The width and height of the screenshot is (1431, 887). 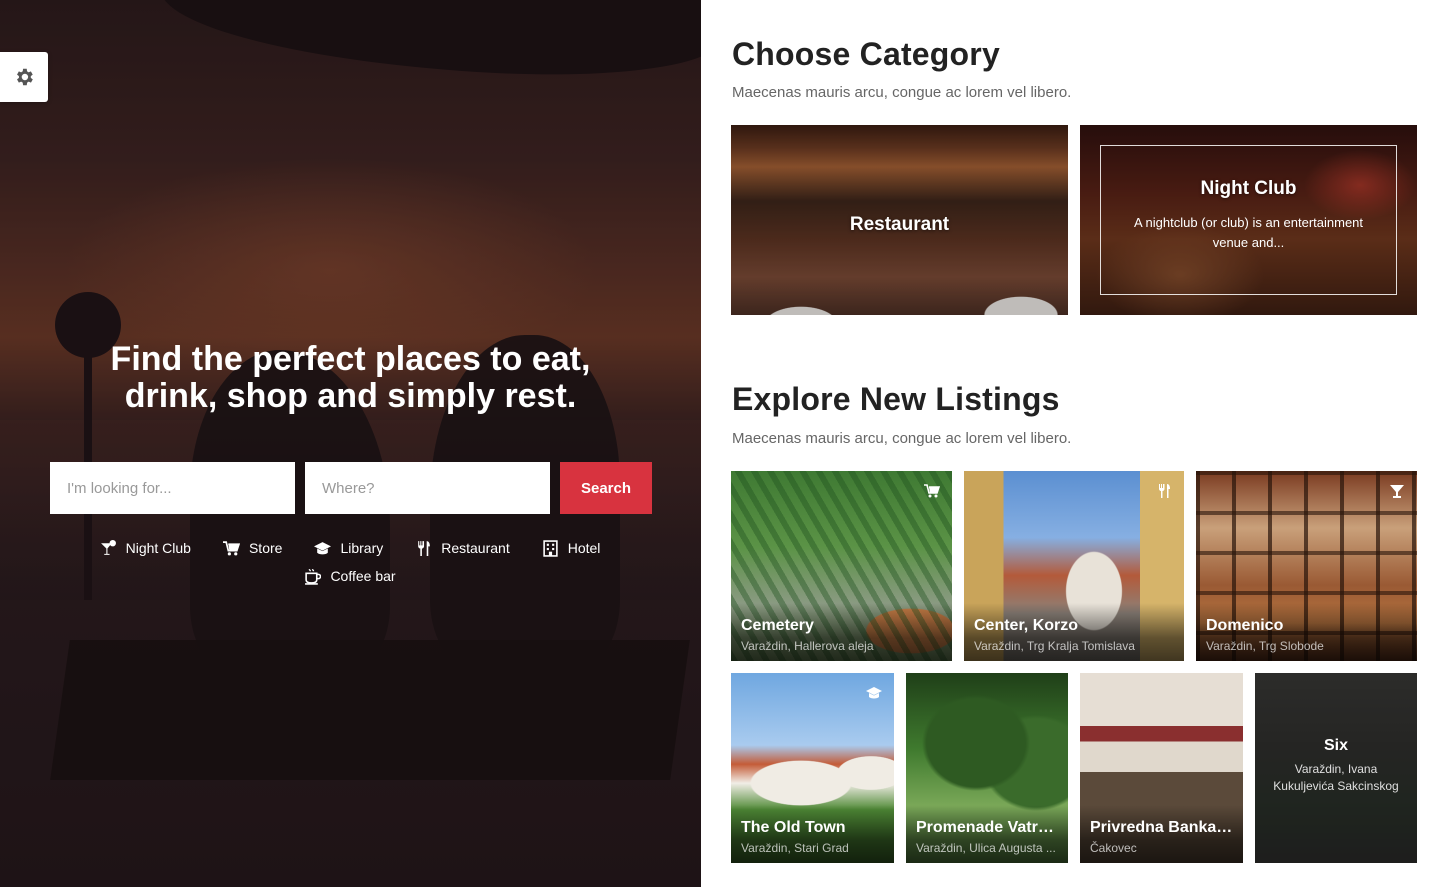 What do you see at coordinates (841, 566) in the screenshot?
I see `listing-card: Cemetery Varaždin, Hallerova aleja` at bounding box center [841, 566].